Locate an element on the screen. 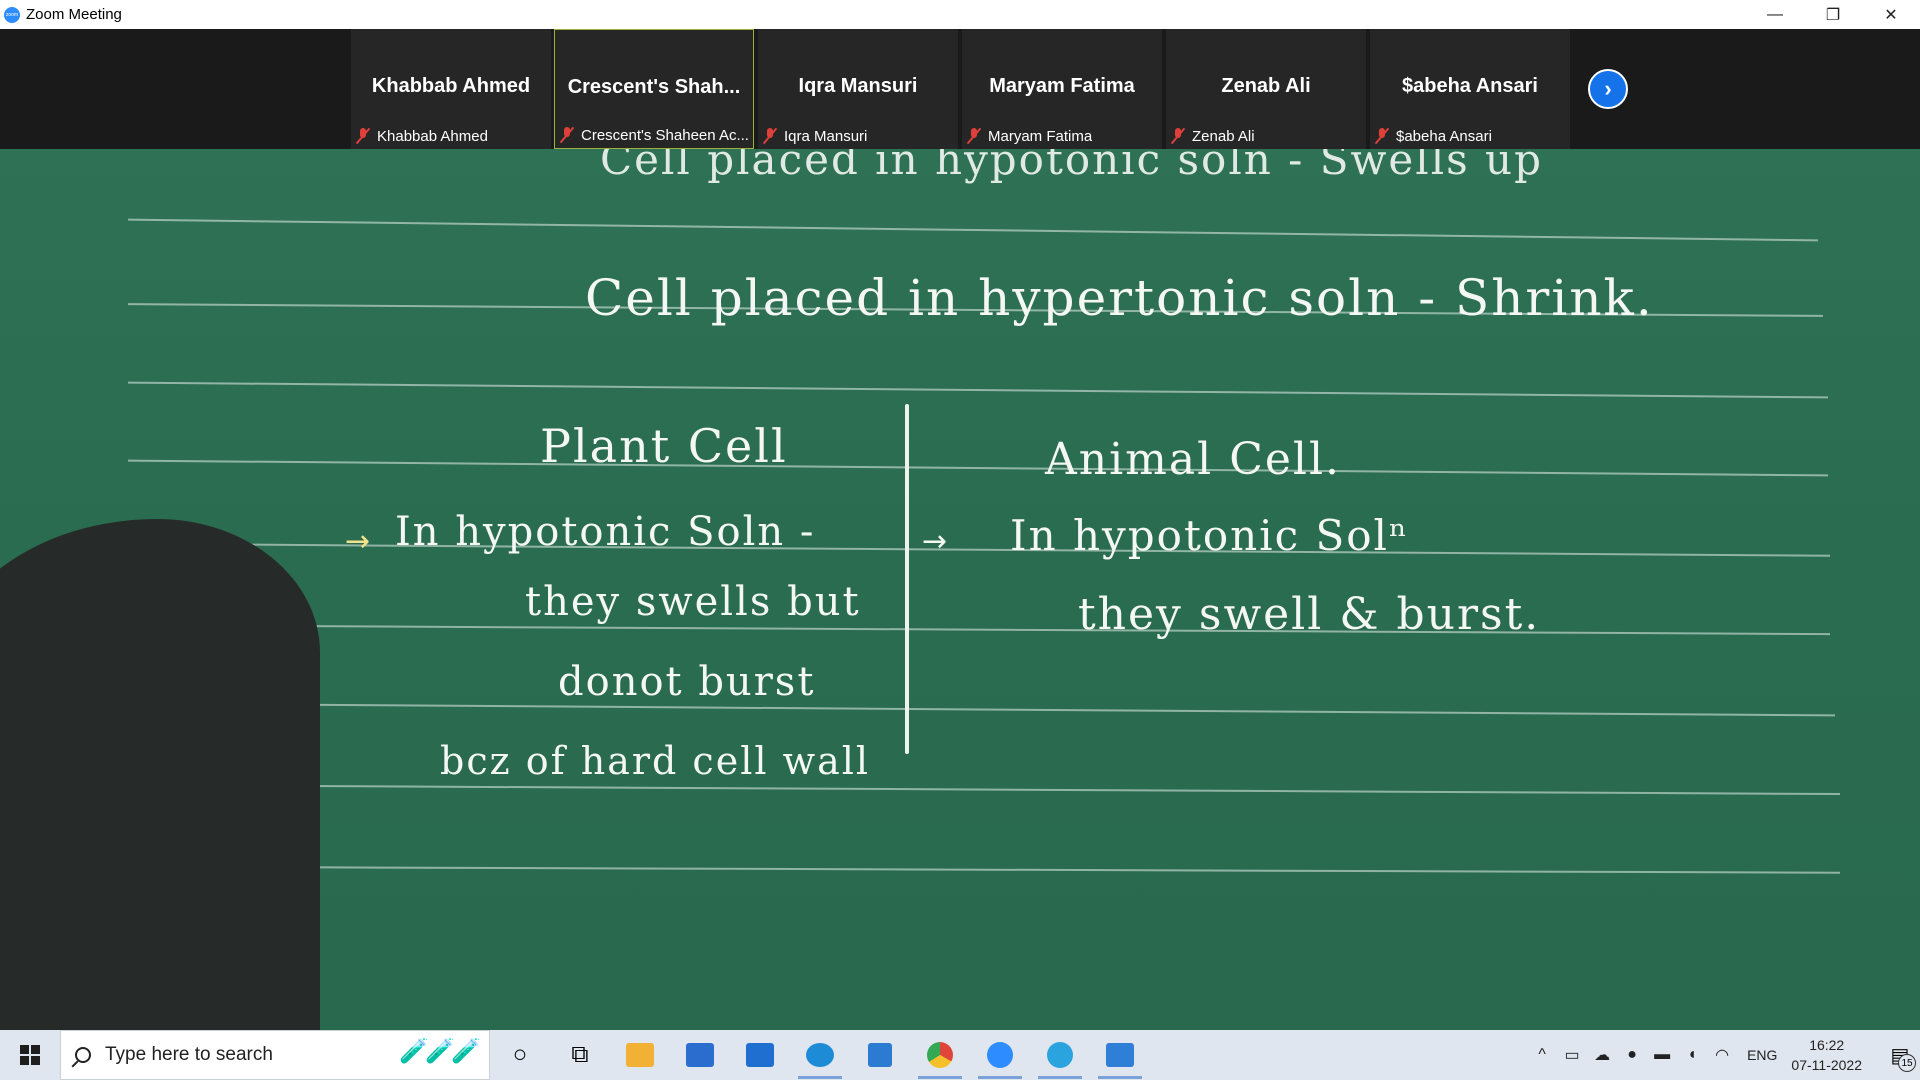  edge-taskbar-button is located at coordinates (820, 1055).